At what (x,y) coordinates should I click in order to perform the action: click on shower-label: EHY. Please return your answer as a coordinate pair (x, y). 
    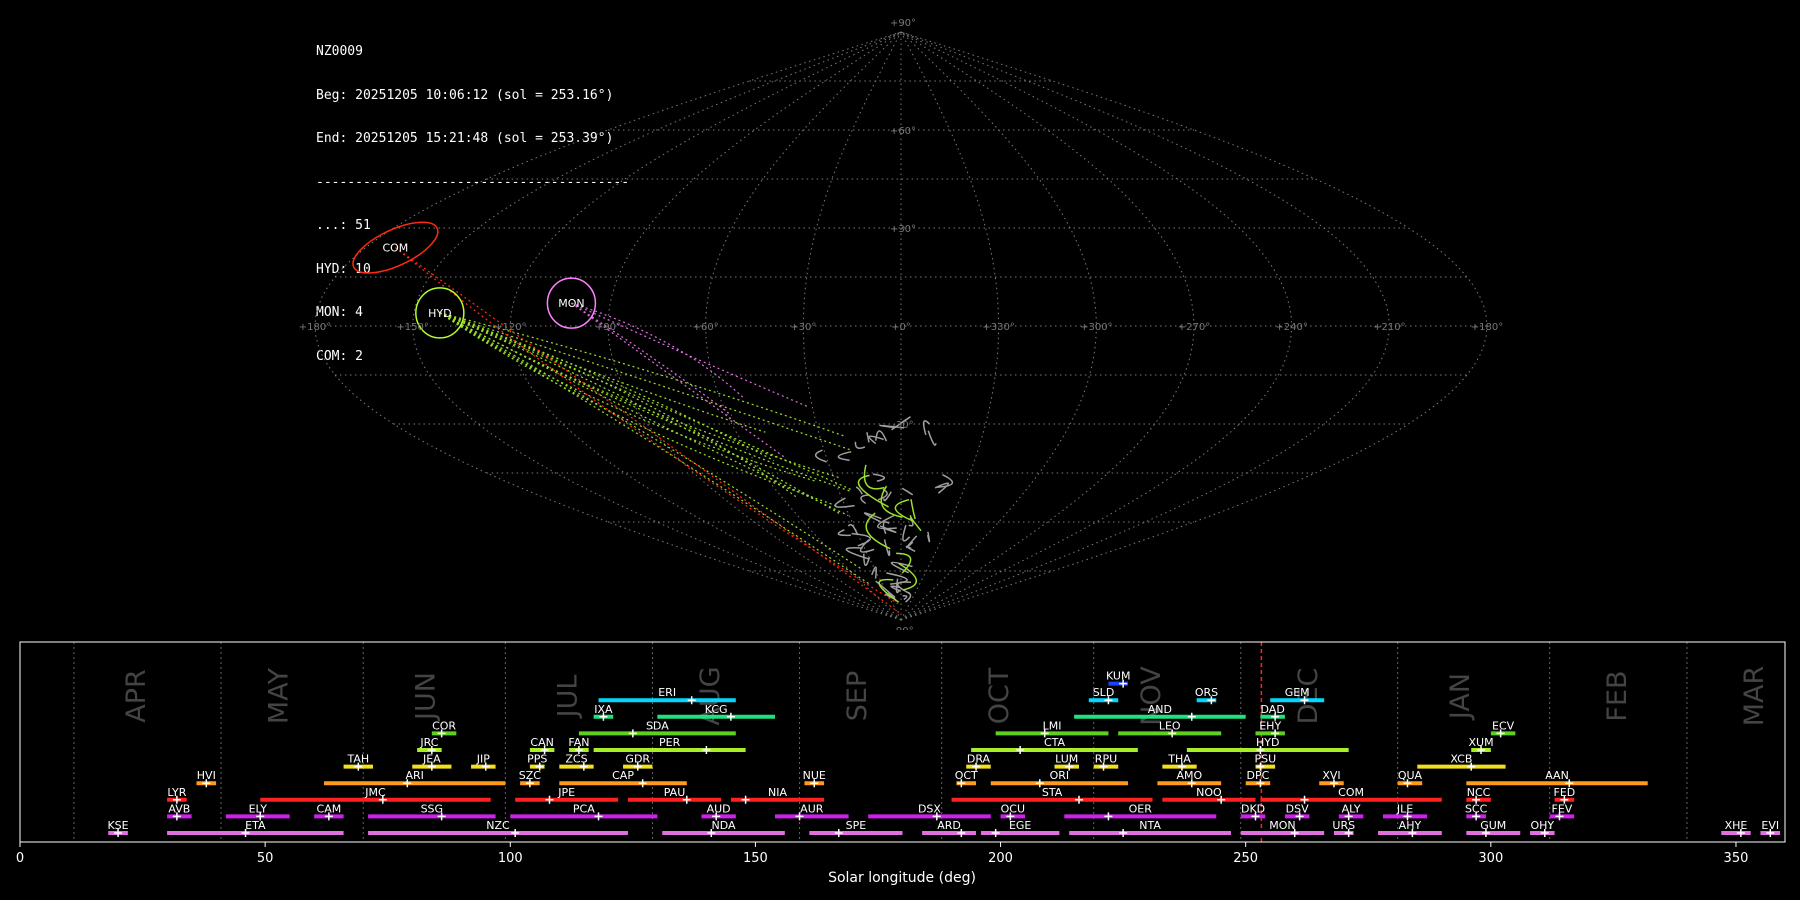
    Looking at the image, I should click on (1270, 725).